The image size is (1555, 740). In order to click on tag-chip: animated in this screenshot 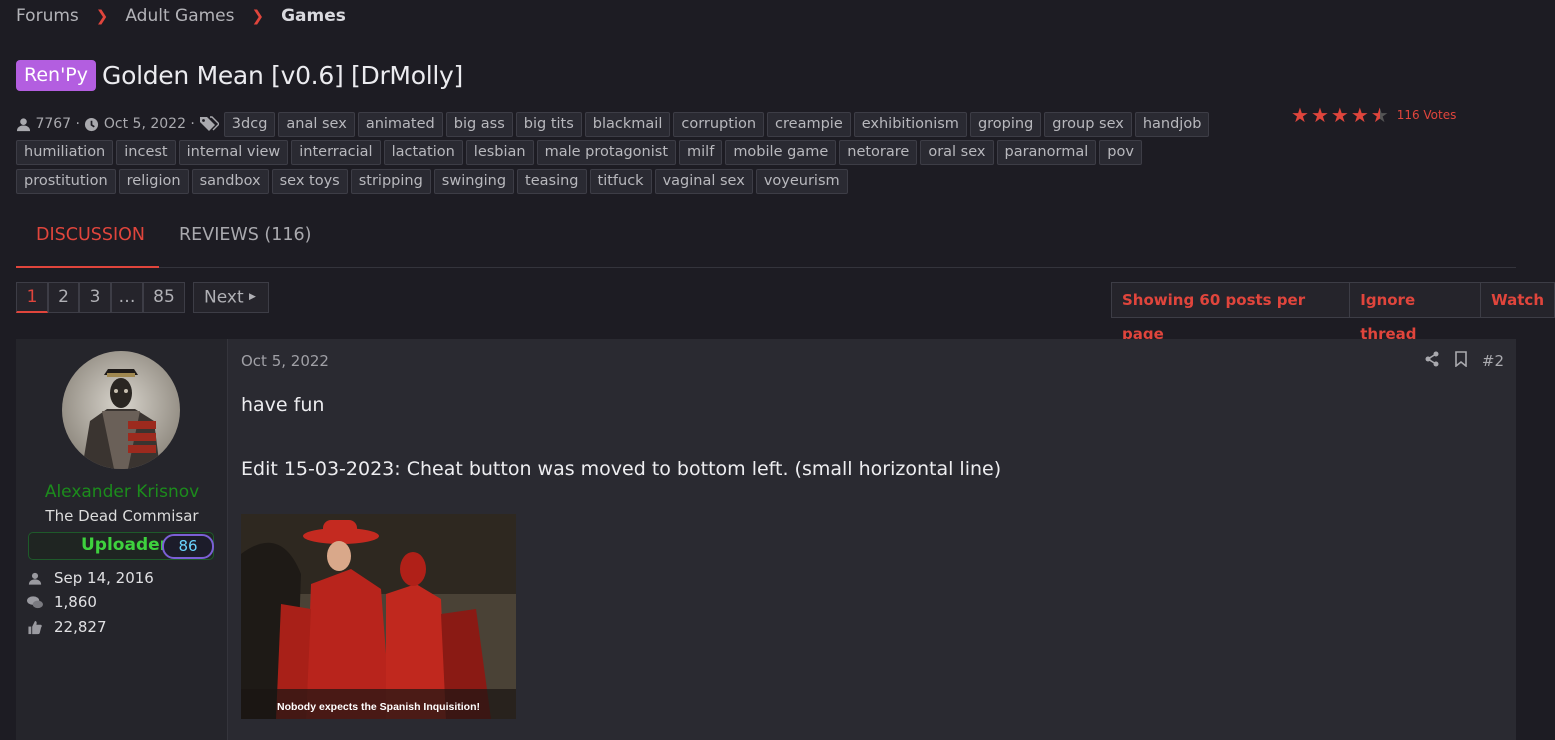, I will do `click(400, 124)`.